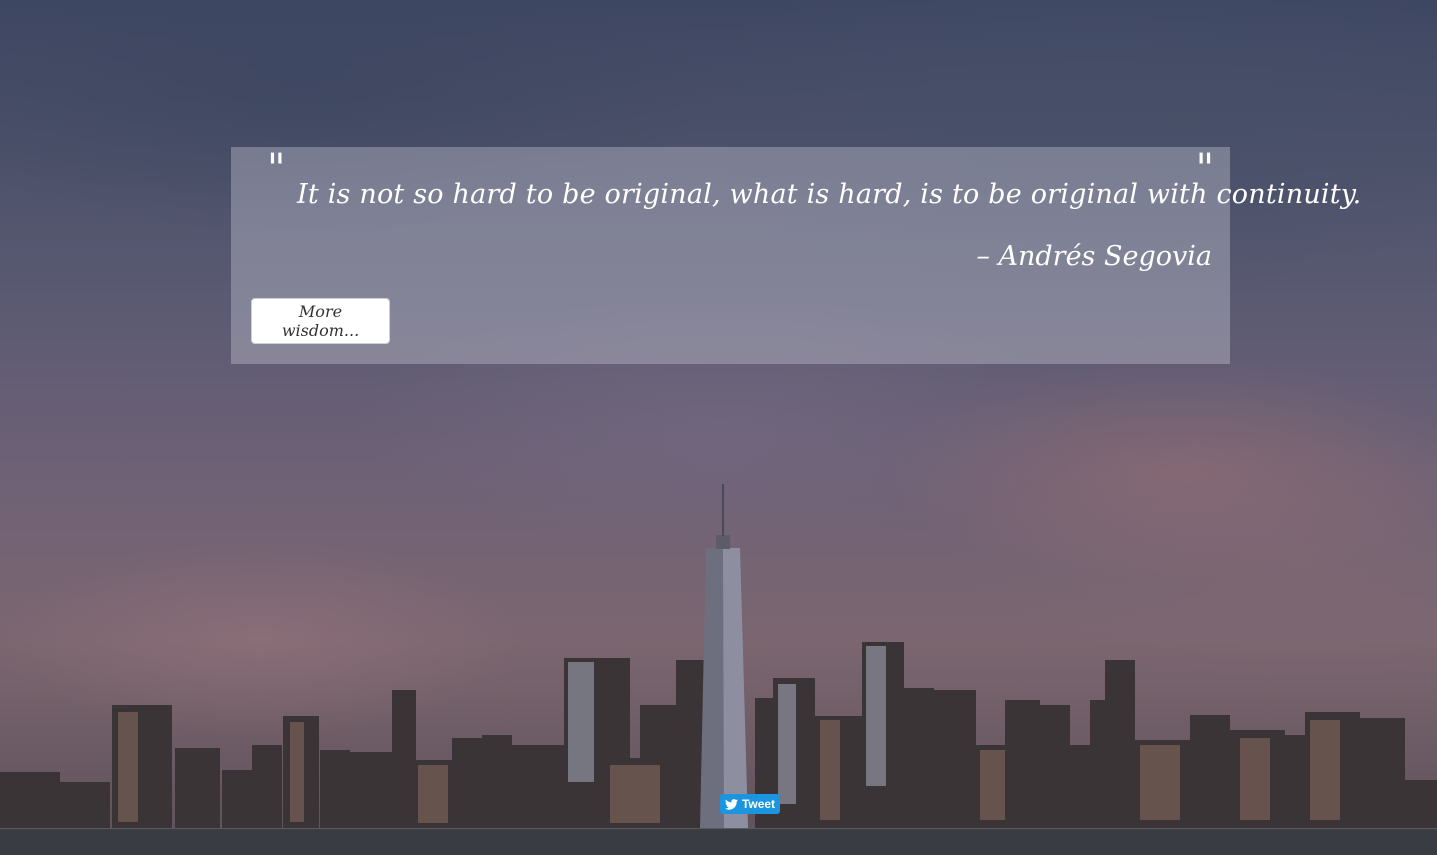  Describe the element at coordinates (758, 804) in the screenshot. I see `tweet-label: Tweet` at that location.